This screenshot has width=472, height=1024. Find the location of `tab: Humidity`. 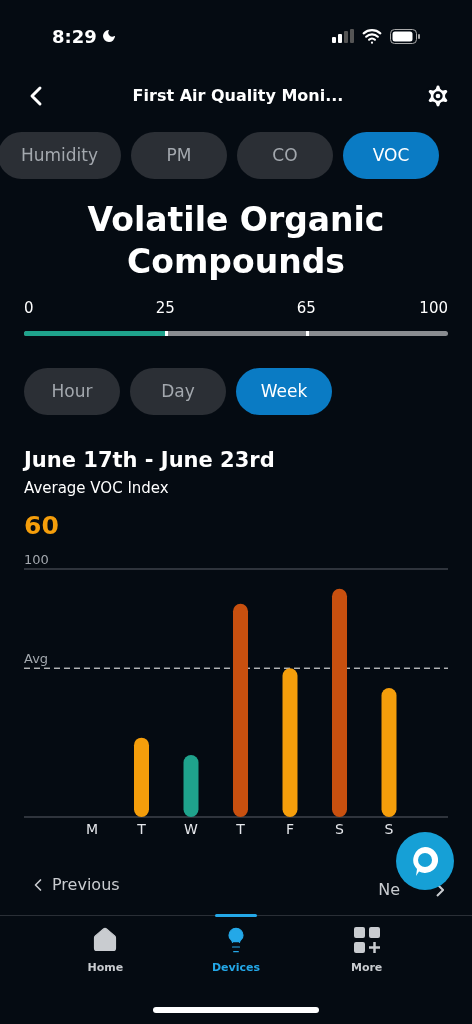

tab: Humidity is located at coordinates (60, 155).